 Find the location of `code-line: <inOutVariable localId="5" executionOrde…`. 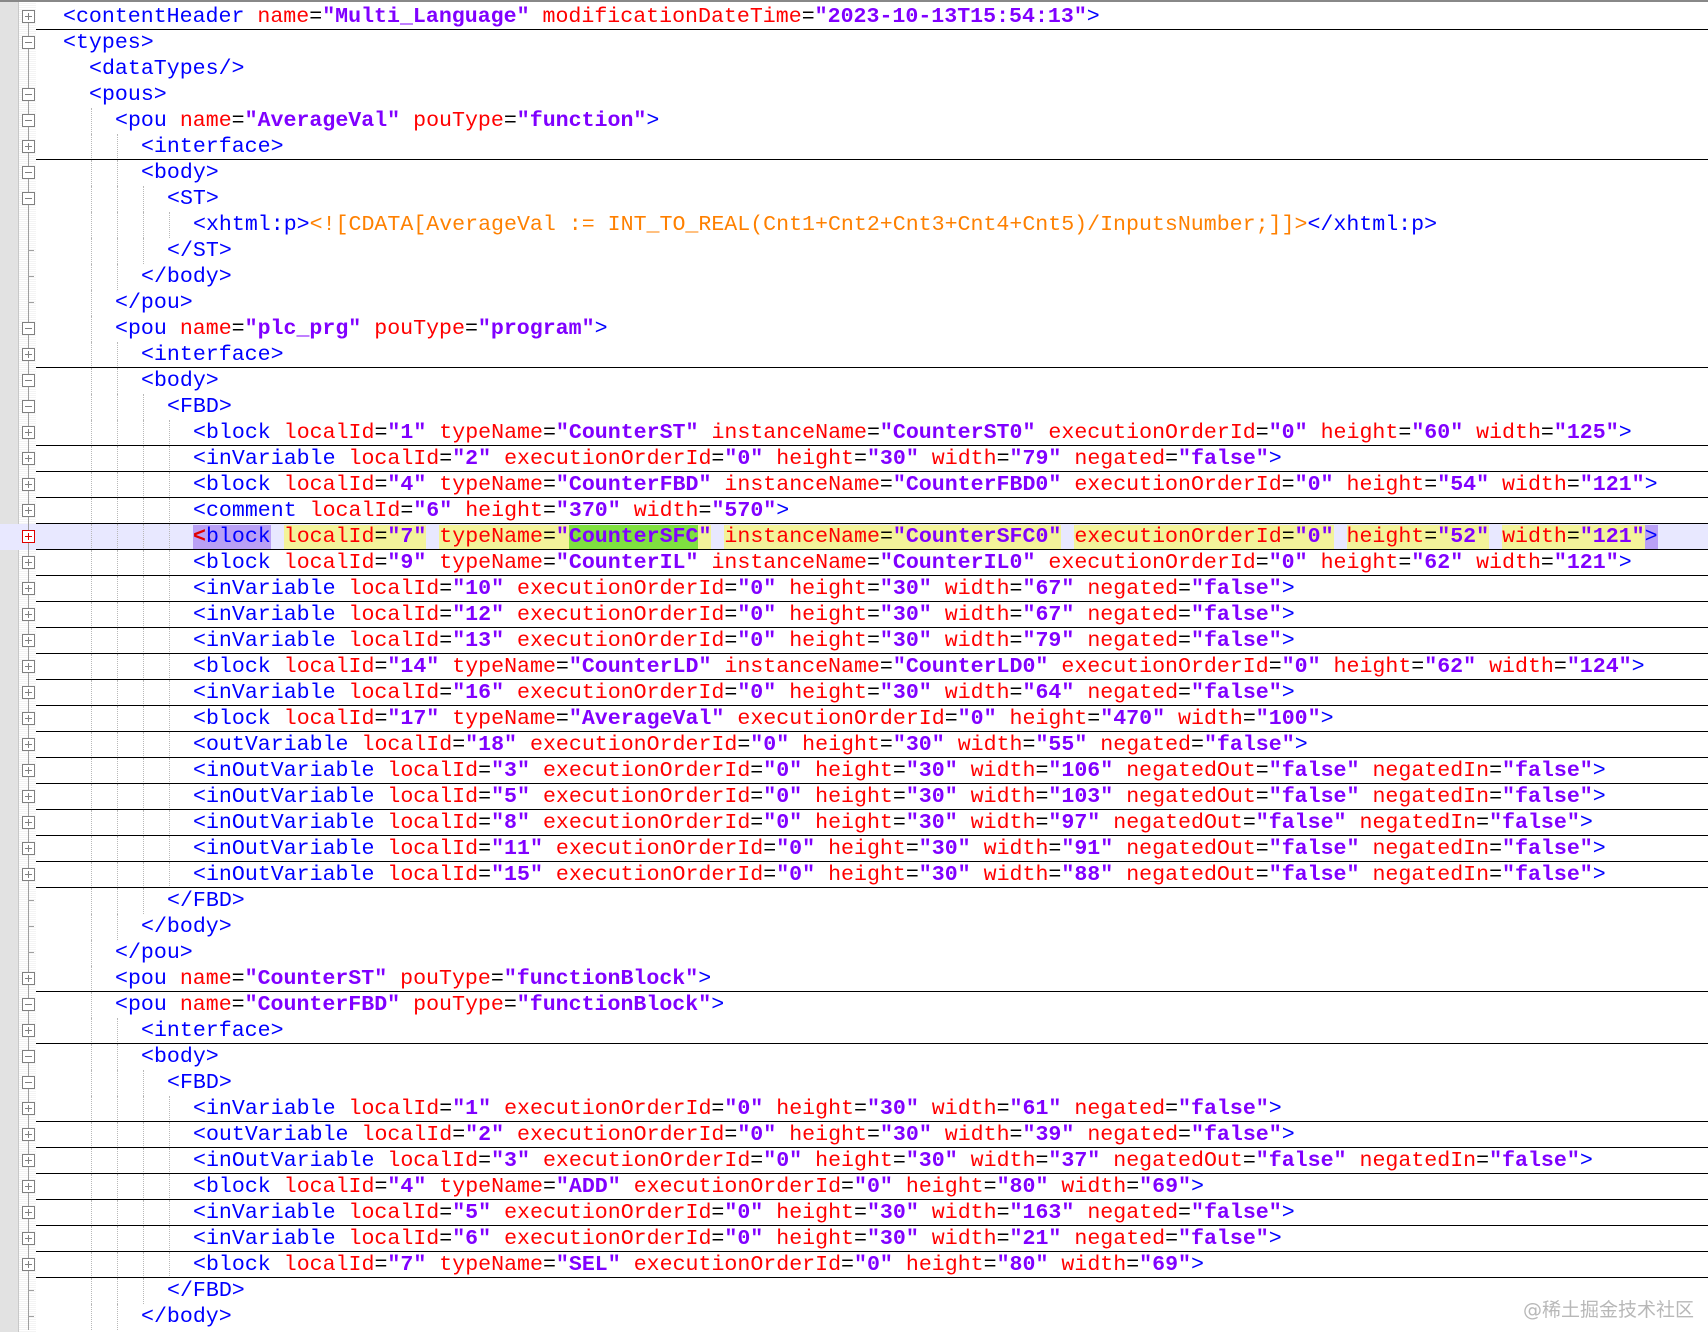

code-line: <inOutVariable localId="5" executionOrde… is located at coordinates (854, 797).